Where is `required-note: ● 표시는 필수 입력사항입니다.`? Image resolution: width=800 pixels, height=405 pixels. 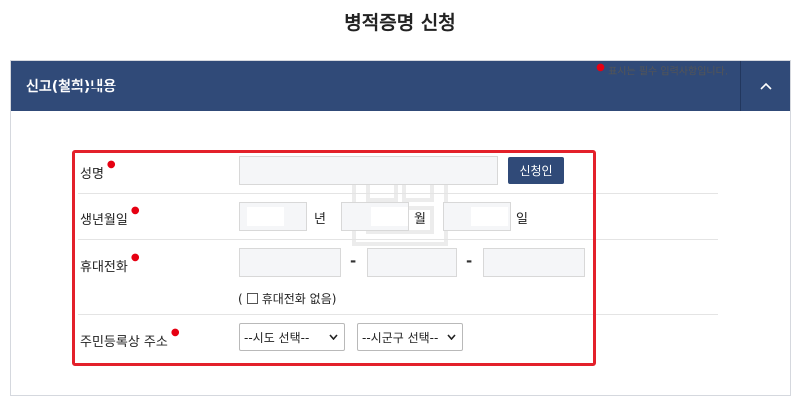 required-note: ● 표시는 필수 입력사항입니다. is located at coordinates (662, 70).